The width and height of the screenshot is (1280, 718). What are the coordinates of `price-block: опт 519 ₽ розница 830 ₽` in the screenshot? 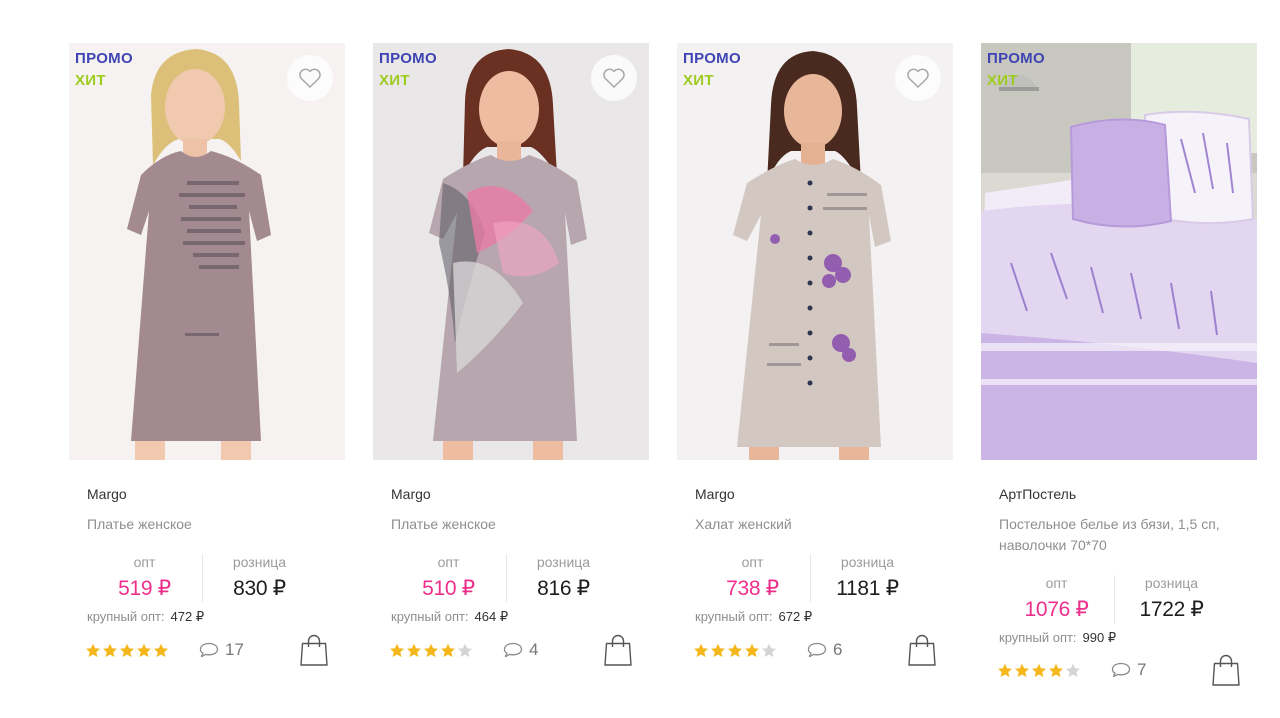 It's located at (202, 578).